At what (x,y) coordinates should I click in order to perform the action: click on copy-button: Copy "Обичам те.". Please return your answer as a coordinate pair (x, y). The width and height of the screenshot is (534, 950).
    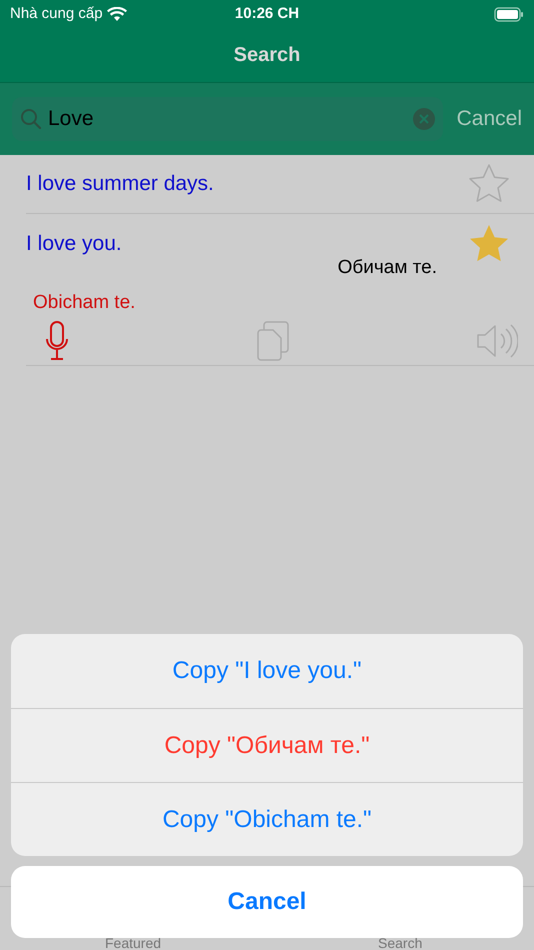
    Looking at the image, I should click on (267, 745).